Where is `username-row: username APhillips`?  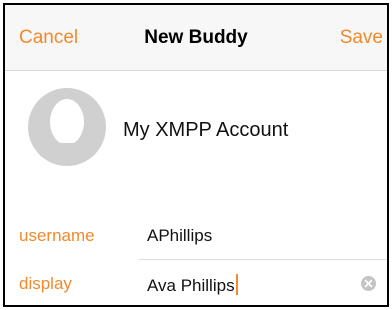 username-row: username APhillips is located at coordinates (196, 236).